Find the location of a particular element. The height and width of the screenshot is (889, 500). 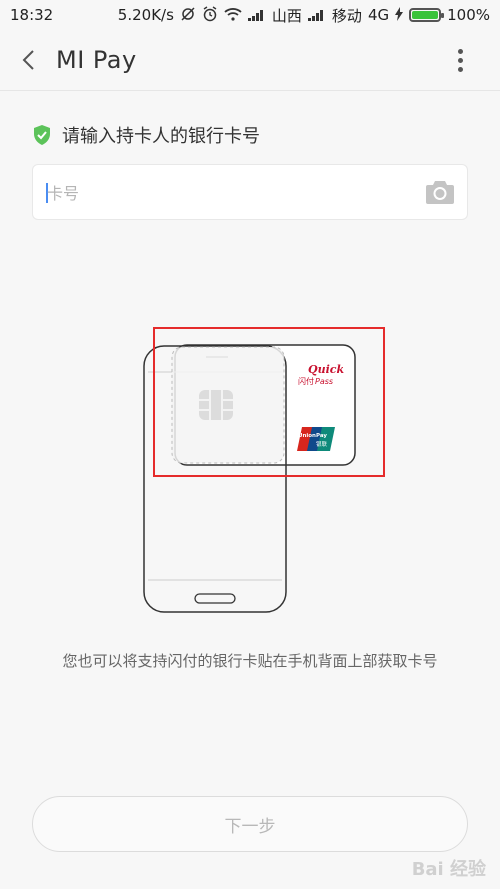

back-chevron-icon is located at coordinates (28, 60).